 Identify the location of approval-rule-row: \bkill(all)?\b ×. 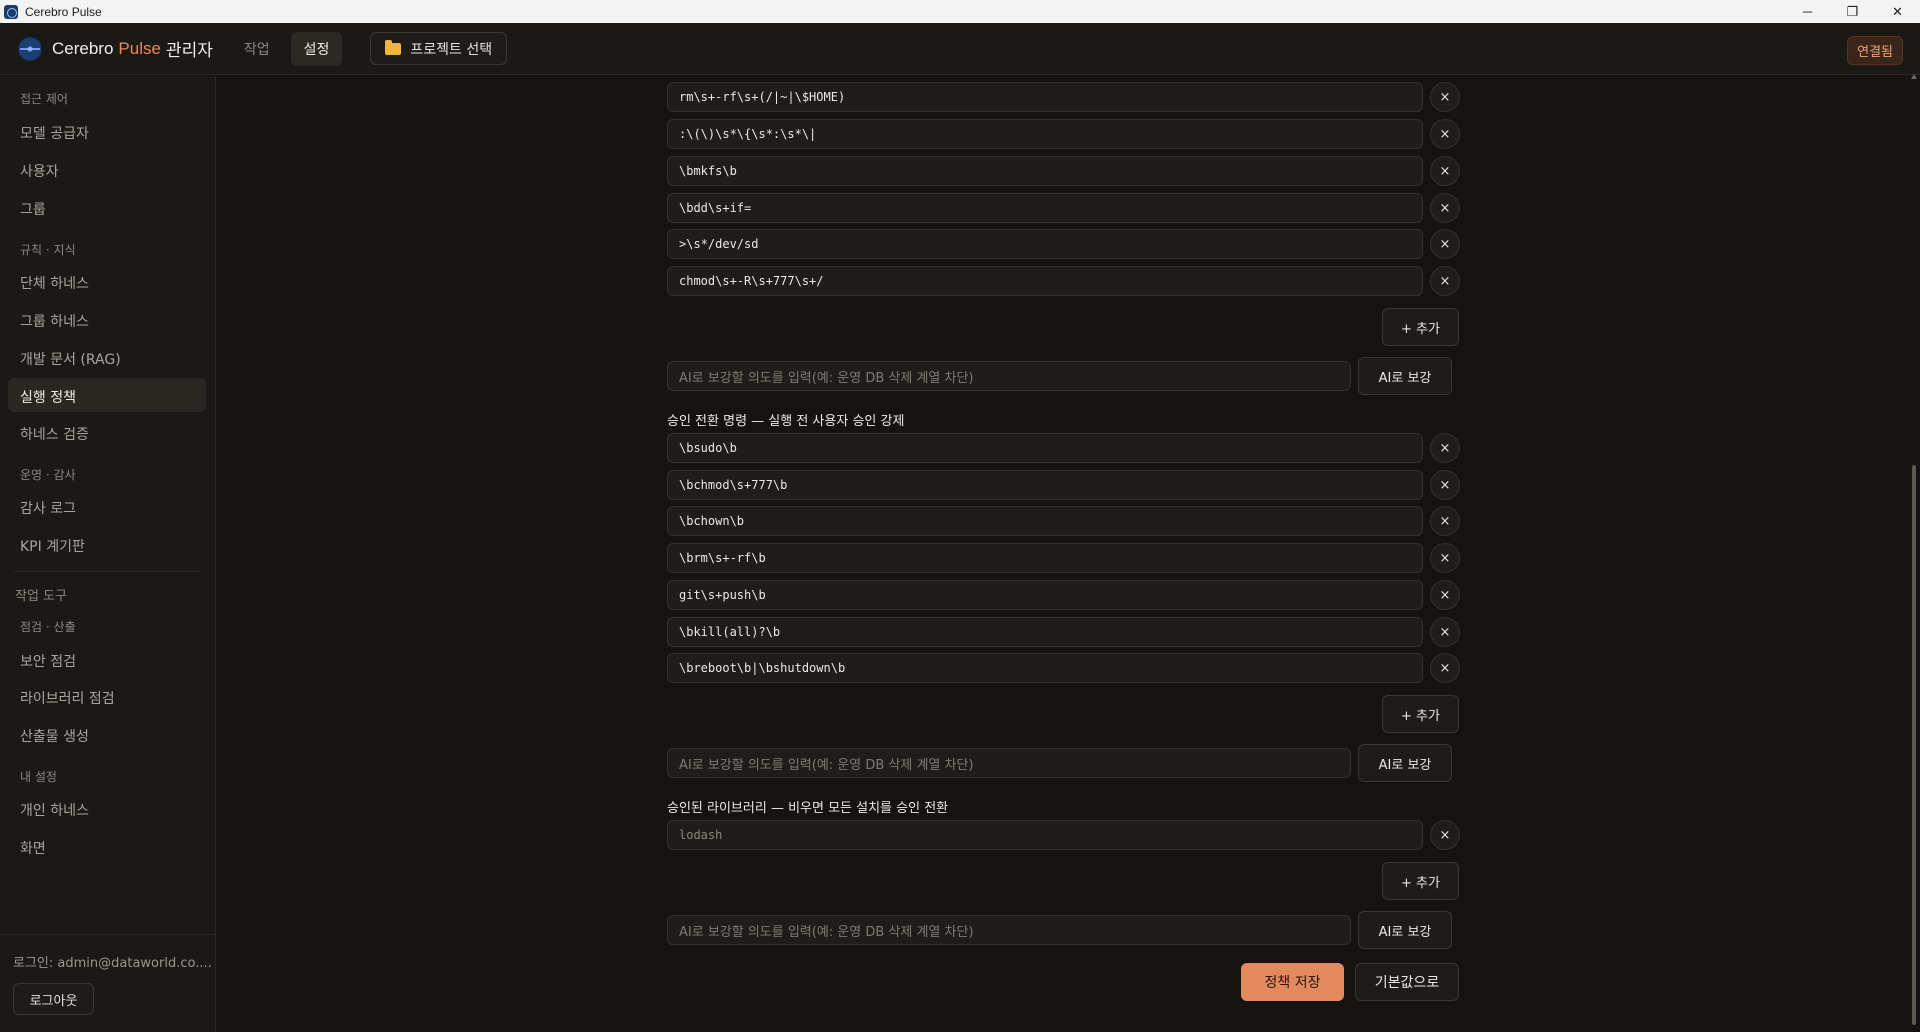
(1063, 632).